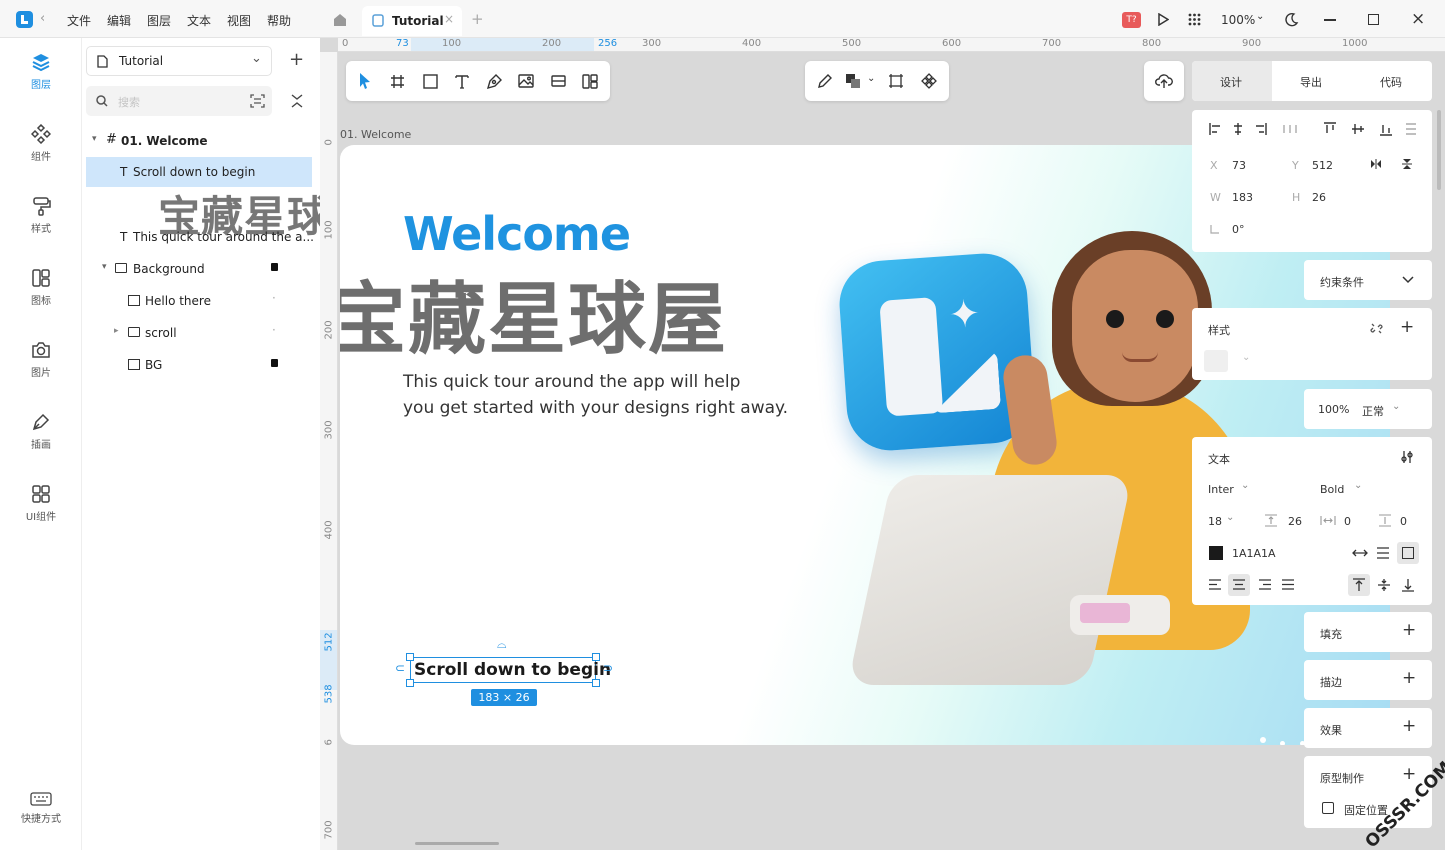 This screenshot has height=850, width=1445. Describe the element at coordinates (1215, 584) in the screenshot. I see `align-left-icon` at that location.